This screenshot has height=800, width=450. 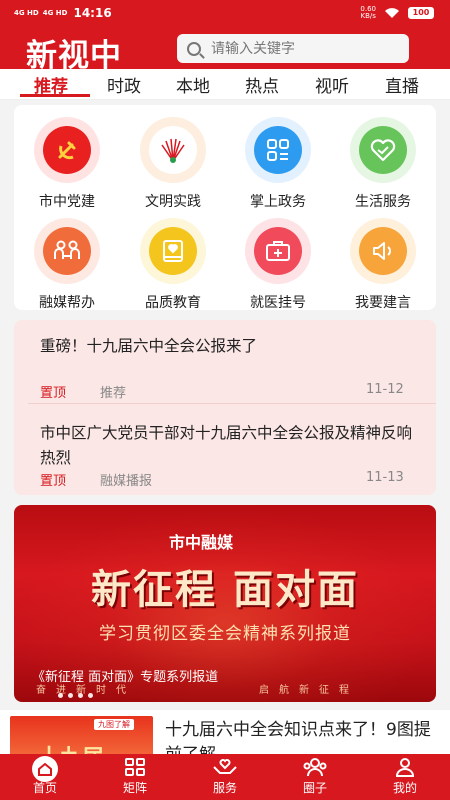 I want to click on news-date: 11-13, so click(x=385, y=477).